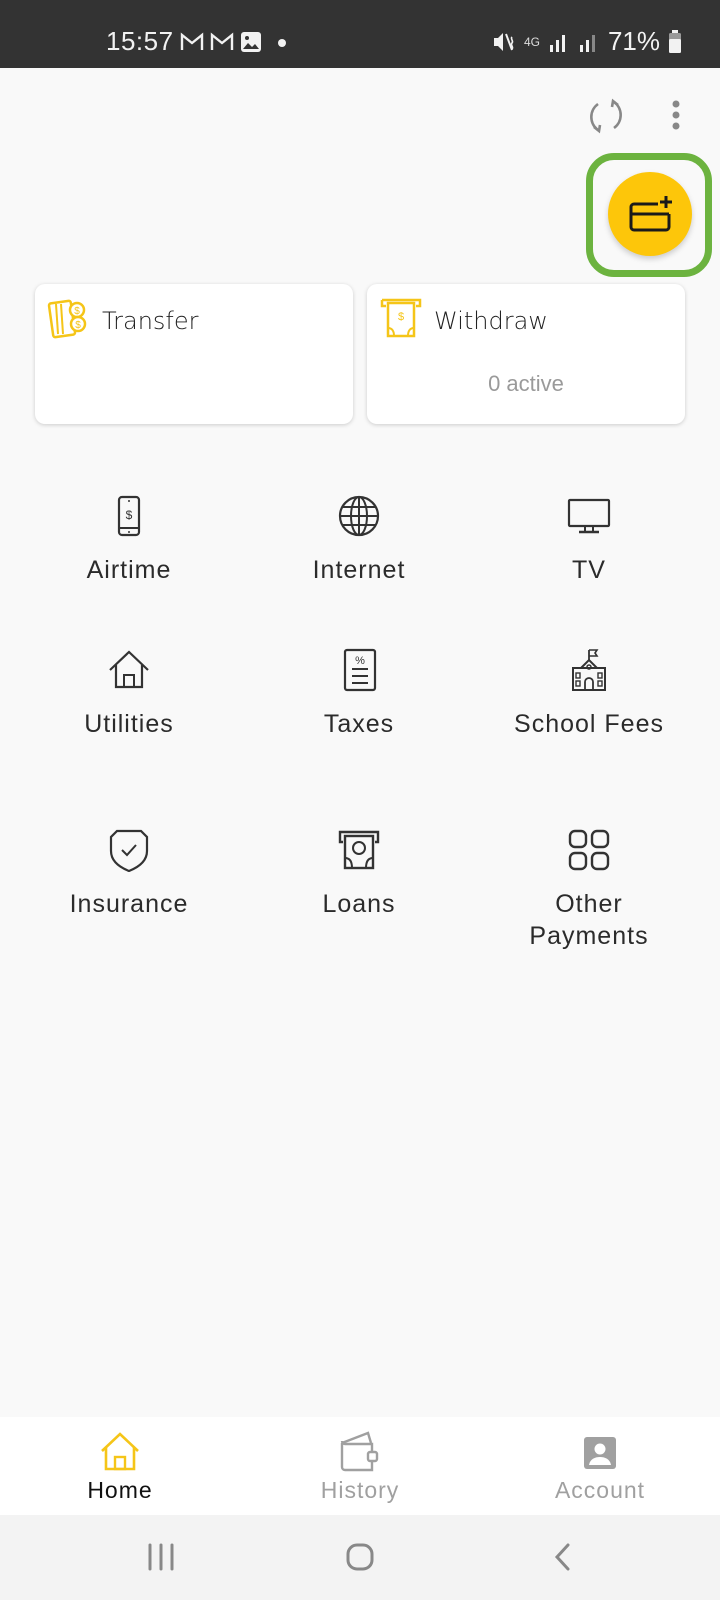 Image resolution: width=720 pixels, height=1600 pixels. Describe the element at coordinates (675, 41) in the screenshot. I see `battery-icon` at that location.